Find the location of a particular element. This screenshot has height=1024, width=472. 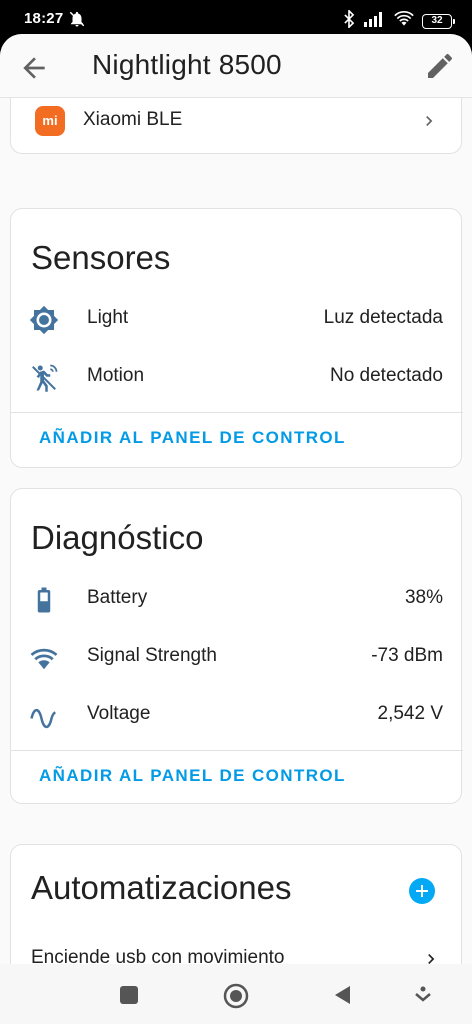

row-label: Light is located at coordinates (108, 317).